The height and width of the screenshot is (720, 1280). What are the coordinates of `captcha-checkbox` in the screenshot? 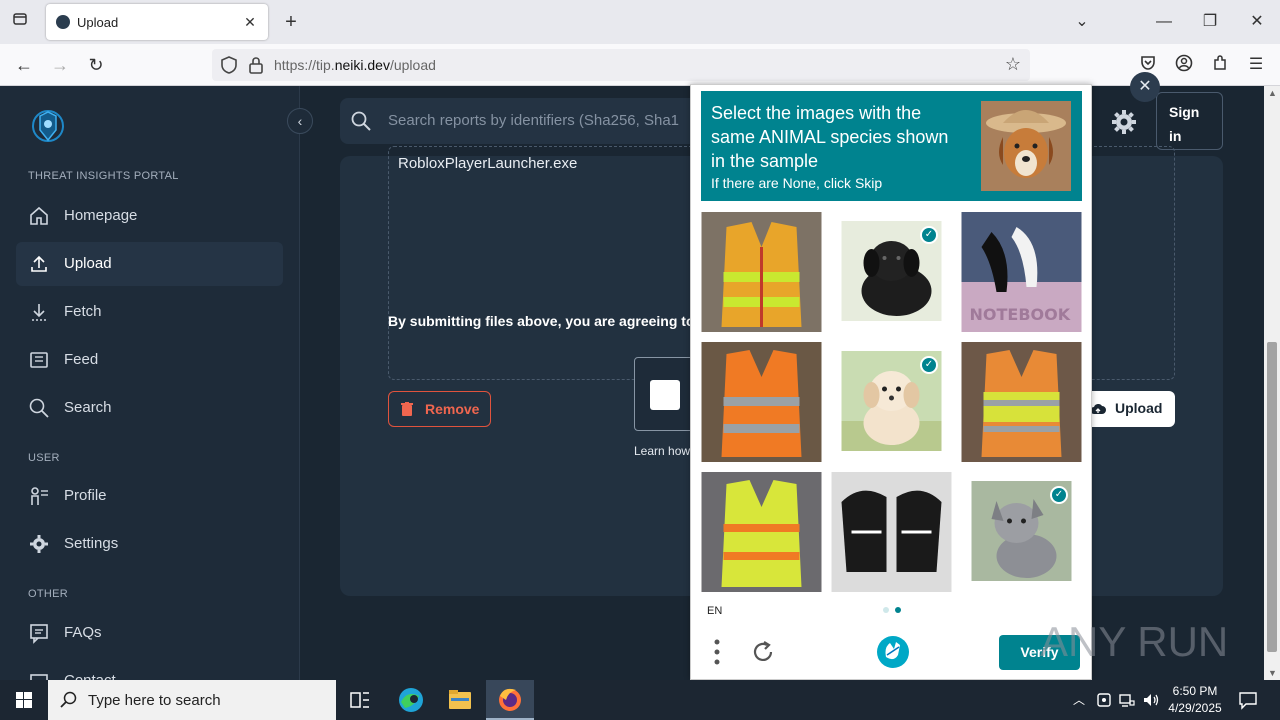 It's located at (664, 394).